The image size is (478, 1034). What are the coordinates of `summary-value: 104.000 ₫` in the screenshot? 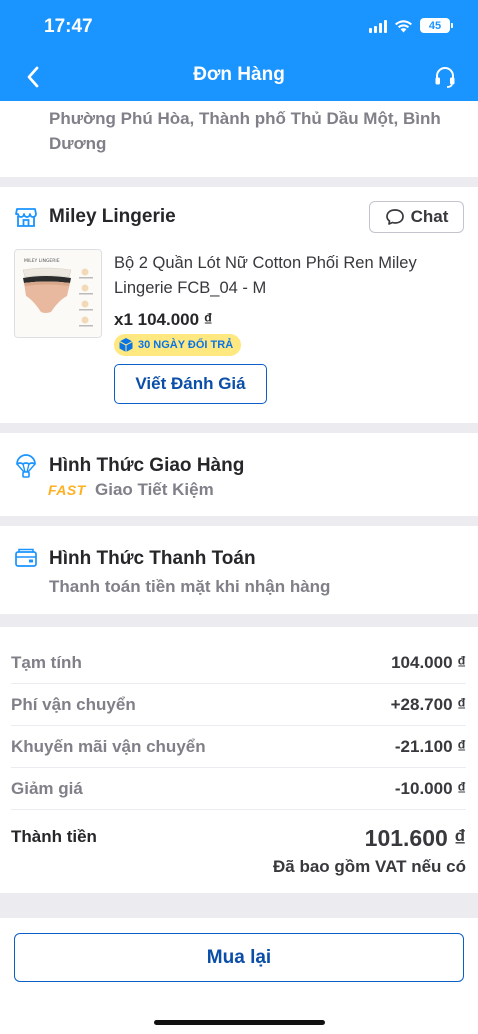 It's located at (428, 662).